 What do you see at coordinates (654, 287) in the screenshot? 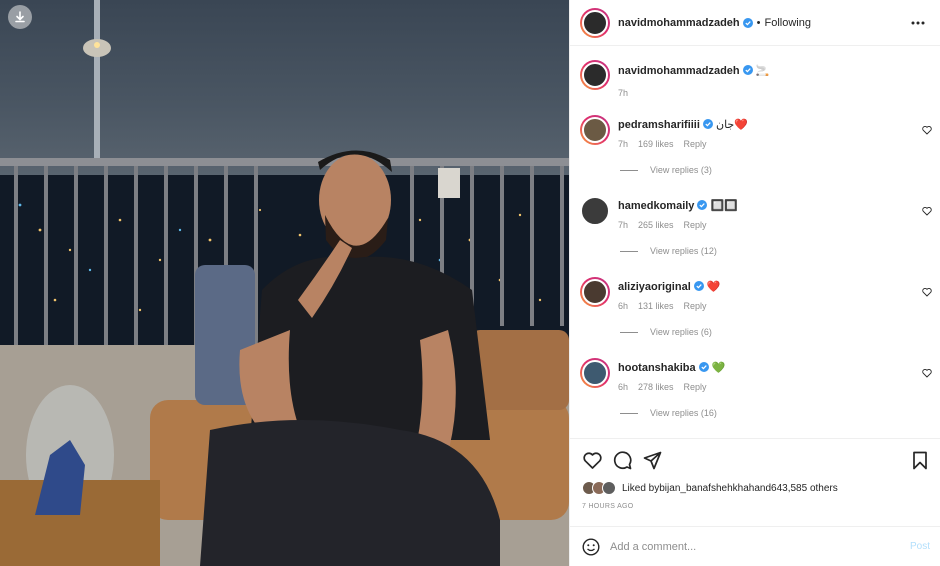
I see `comment-username: aliziyaoriginal` at bounding box center [654, 287].